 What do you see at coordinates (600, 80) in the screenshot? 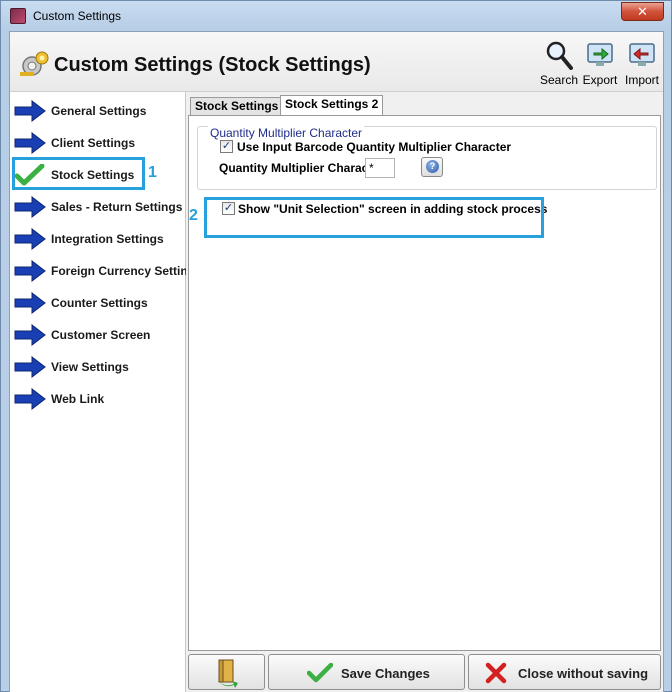
I see `export-button-label: Export` at bounding box center [600, 80].